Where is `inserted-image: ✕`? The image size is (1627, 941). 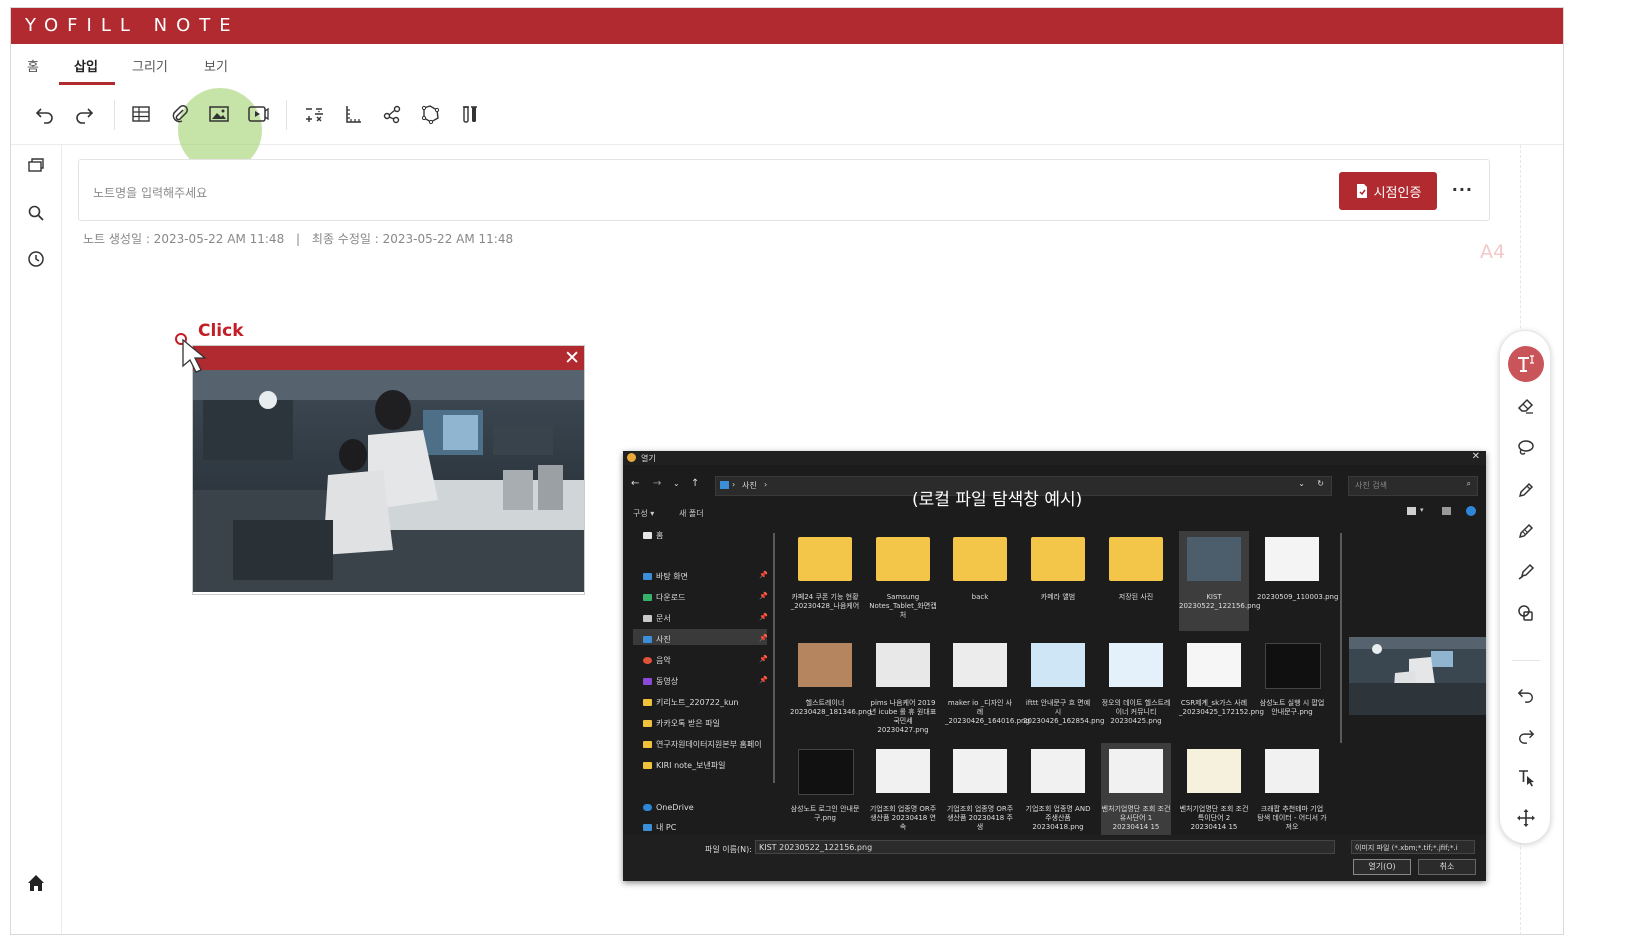
inserted-image: ✕ is located at coordinates (388, 470).